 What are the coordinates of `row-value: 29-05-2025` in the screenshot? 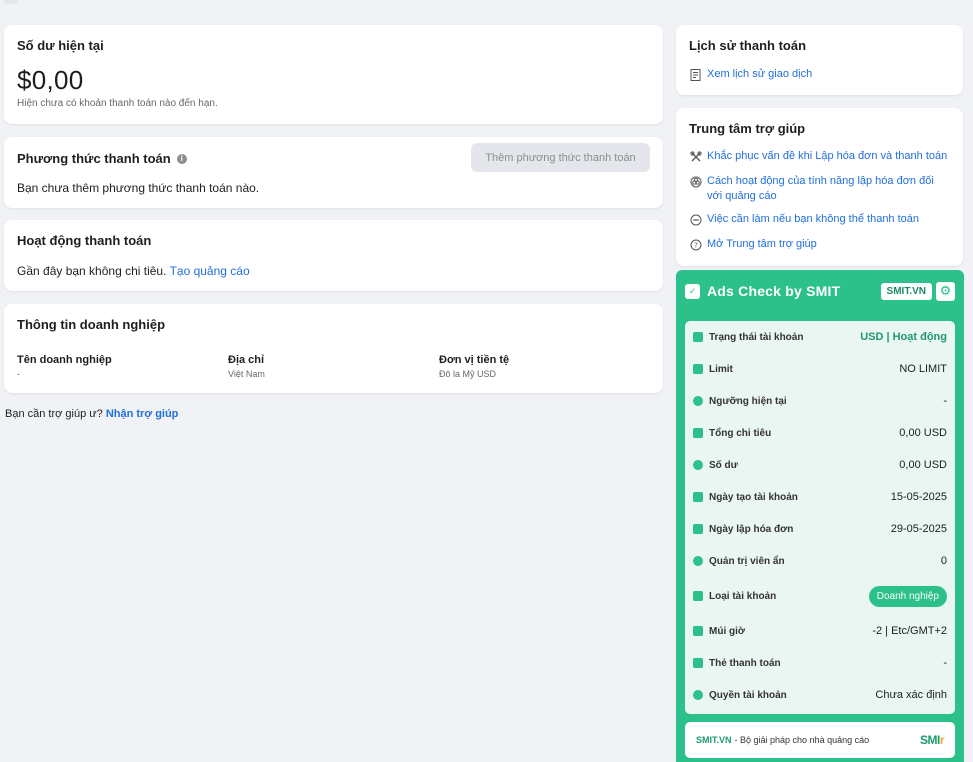 It's located at (918, 529).